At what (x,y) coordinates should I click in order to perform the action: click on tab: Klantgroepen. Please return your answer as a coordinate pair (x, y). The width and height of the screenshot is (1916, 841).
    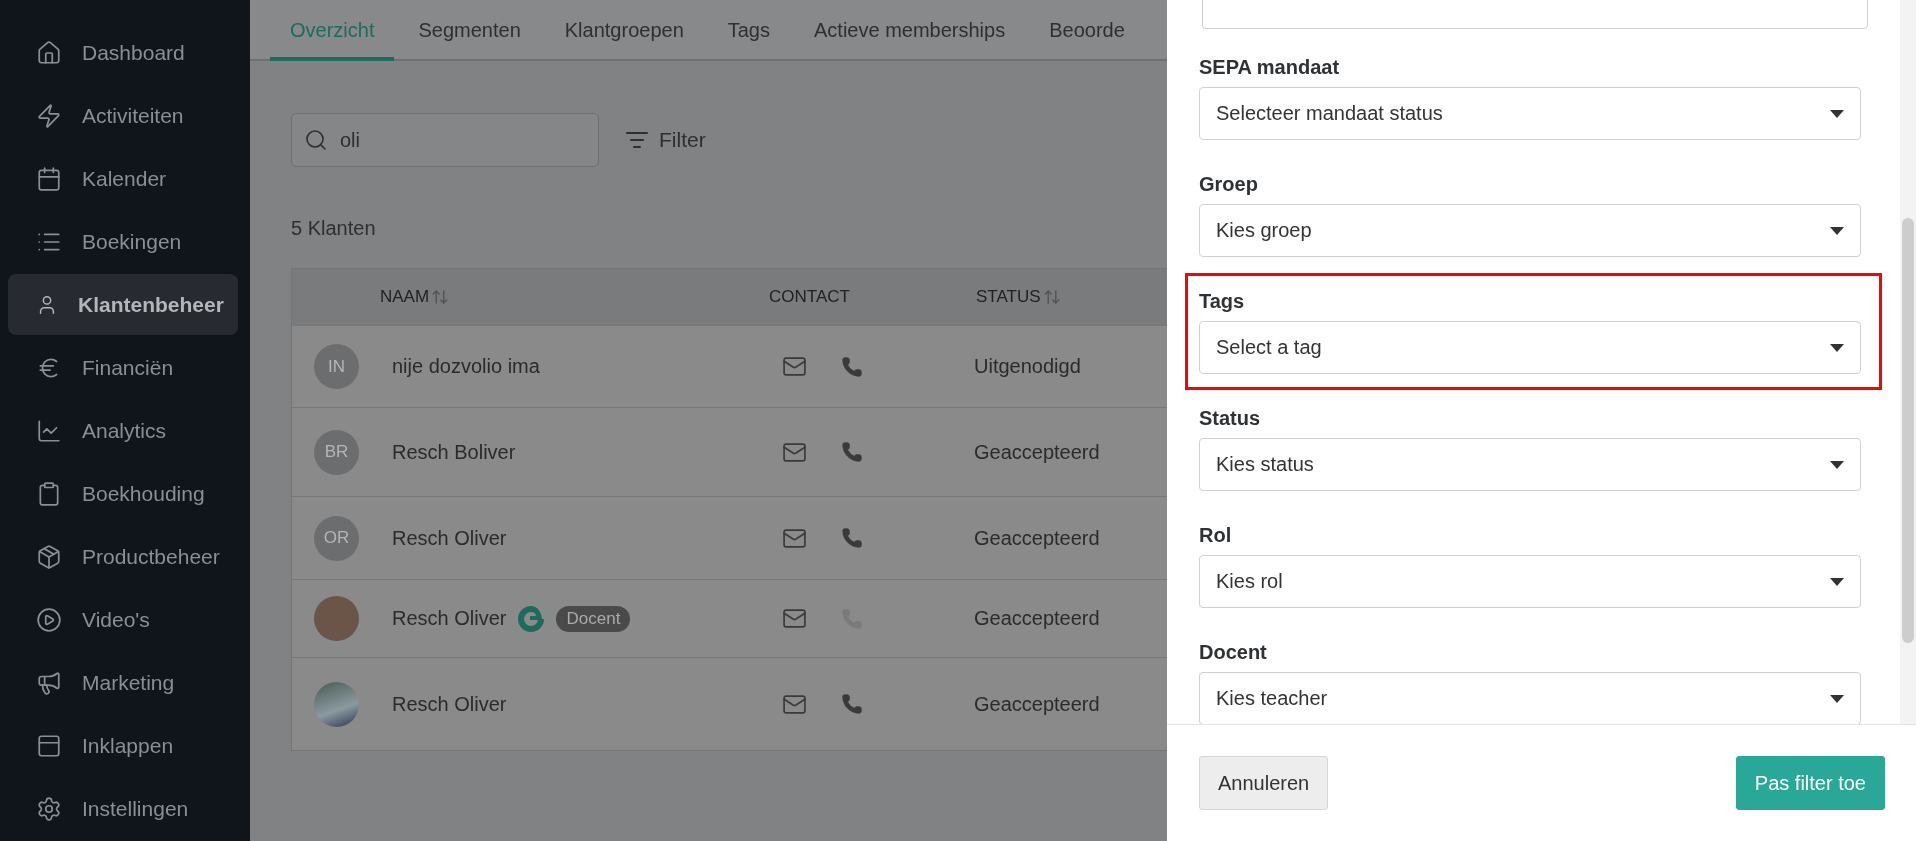
    Looking at the image, I should click on (624, 30).